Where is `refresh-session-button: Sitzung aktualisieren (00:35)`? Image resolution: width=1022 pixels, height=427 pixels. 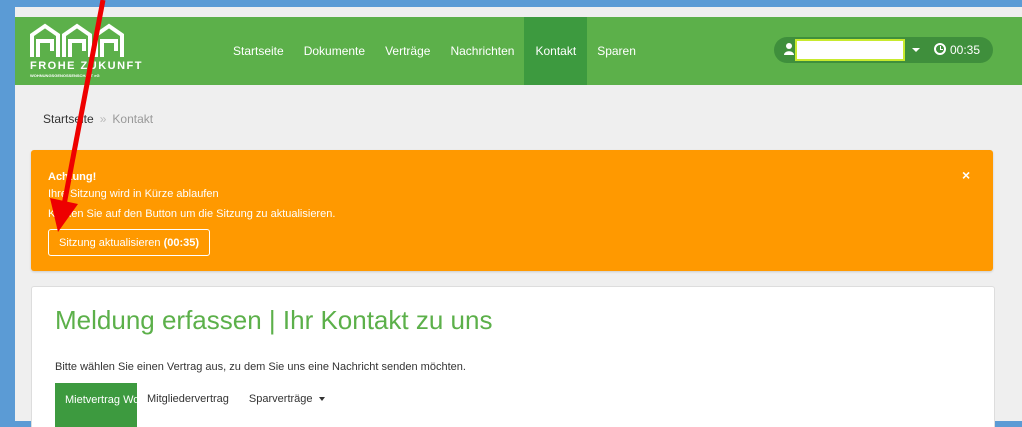
refresh-session-button: Sitzung aktualisieren (00:35) is located at coordinates (129, 242).